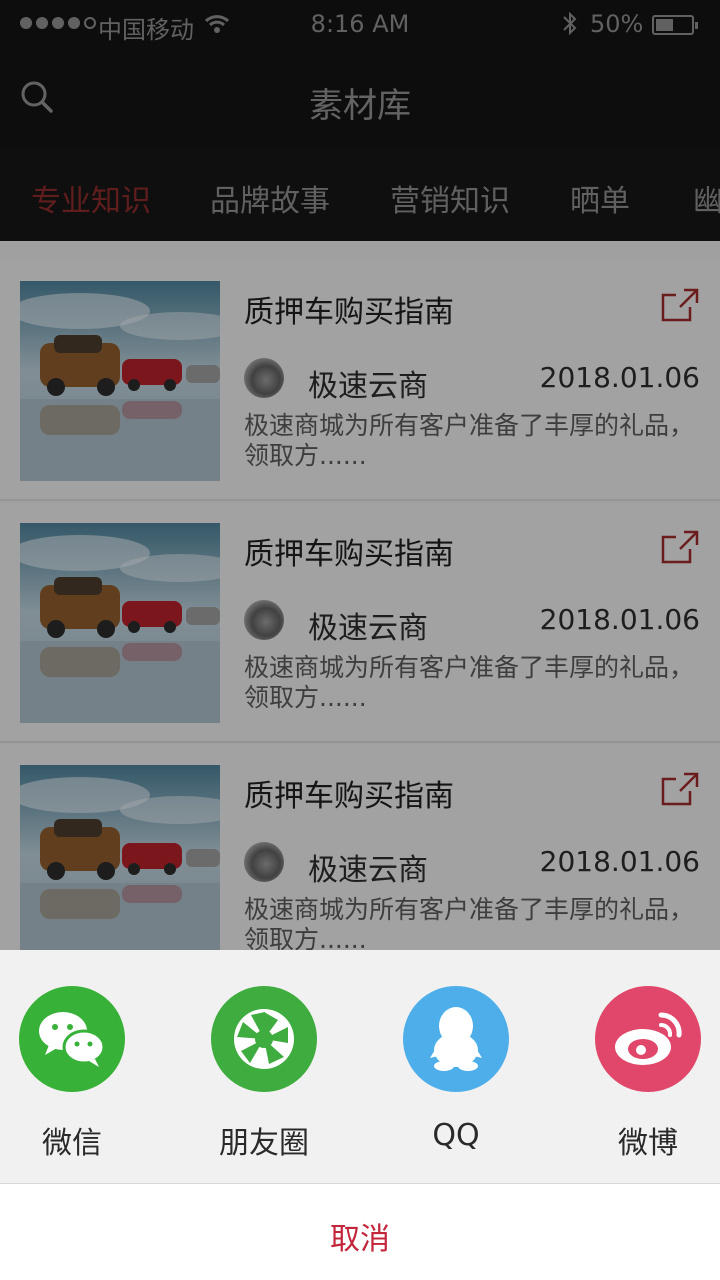 The image size is (720, 1280). I want to click on share-to-wechat: 微信, so click(76, 1074).